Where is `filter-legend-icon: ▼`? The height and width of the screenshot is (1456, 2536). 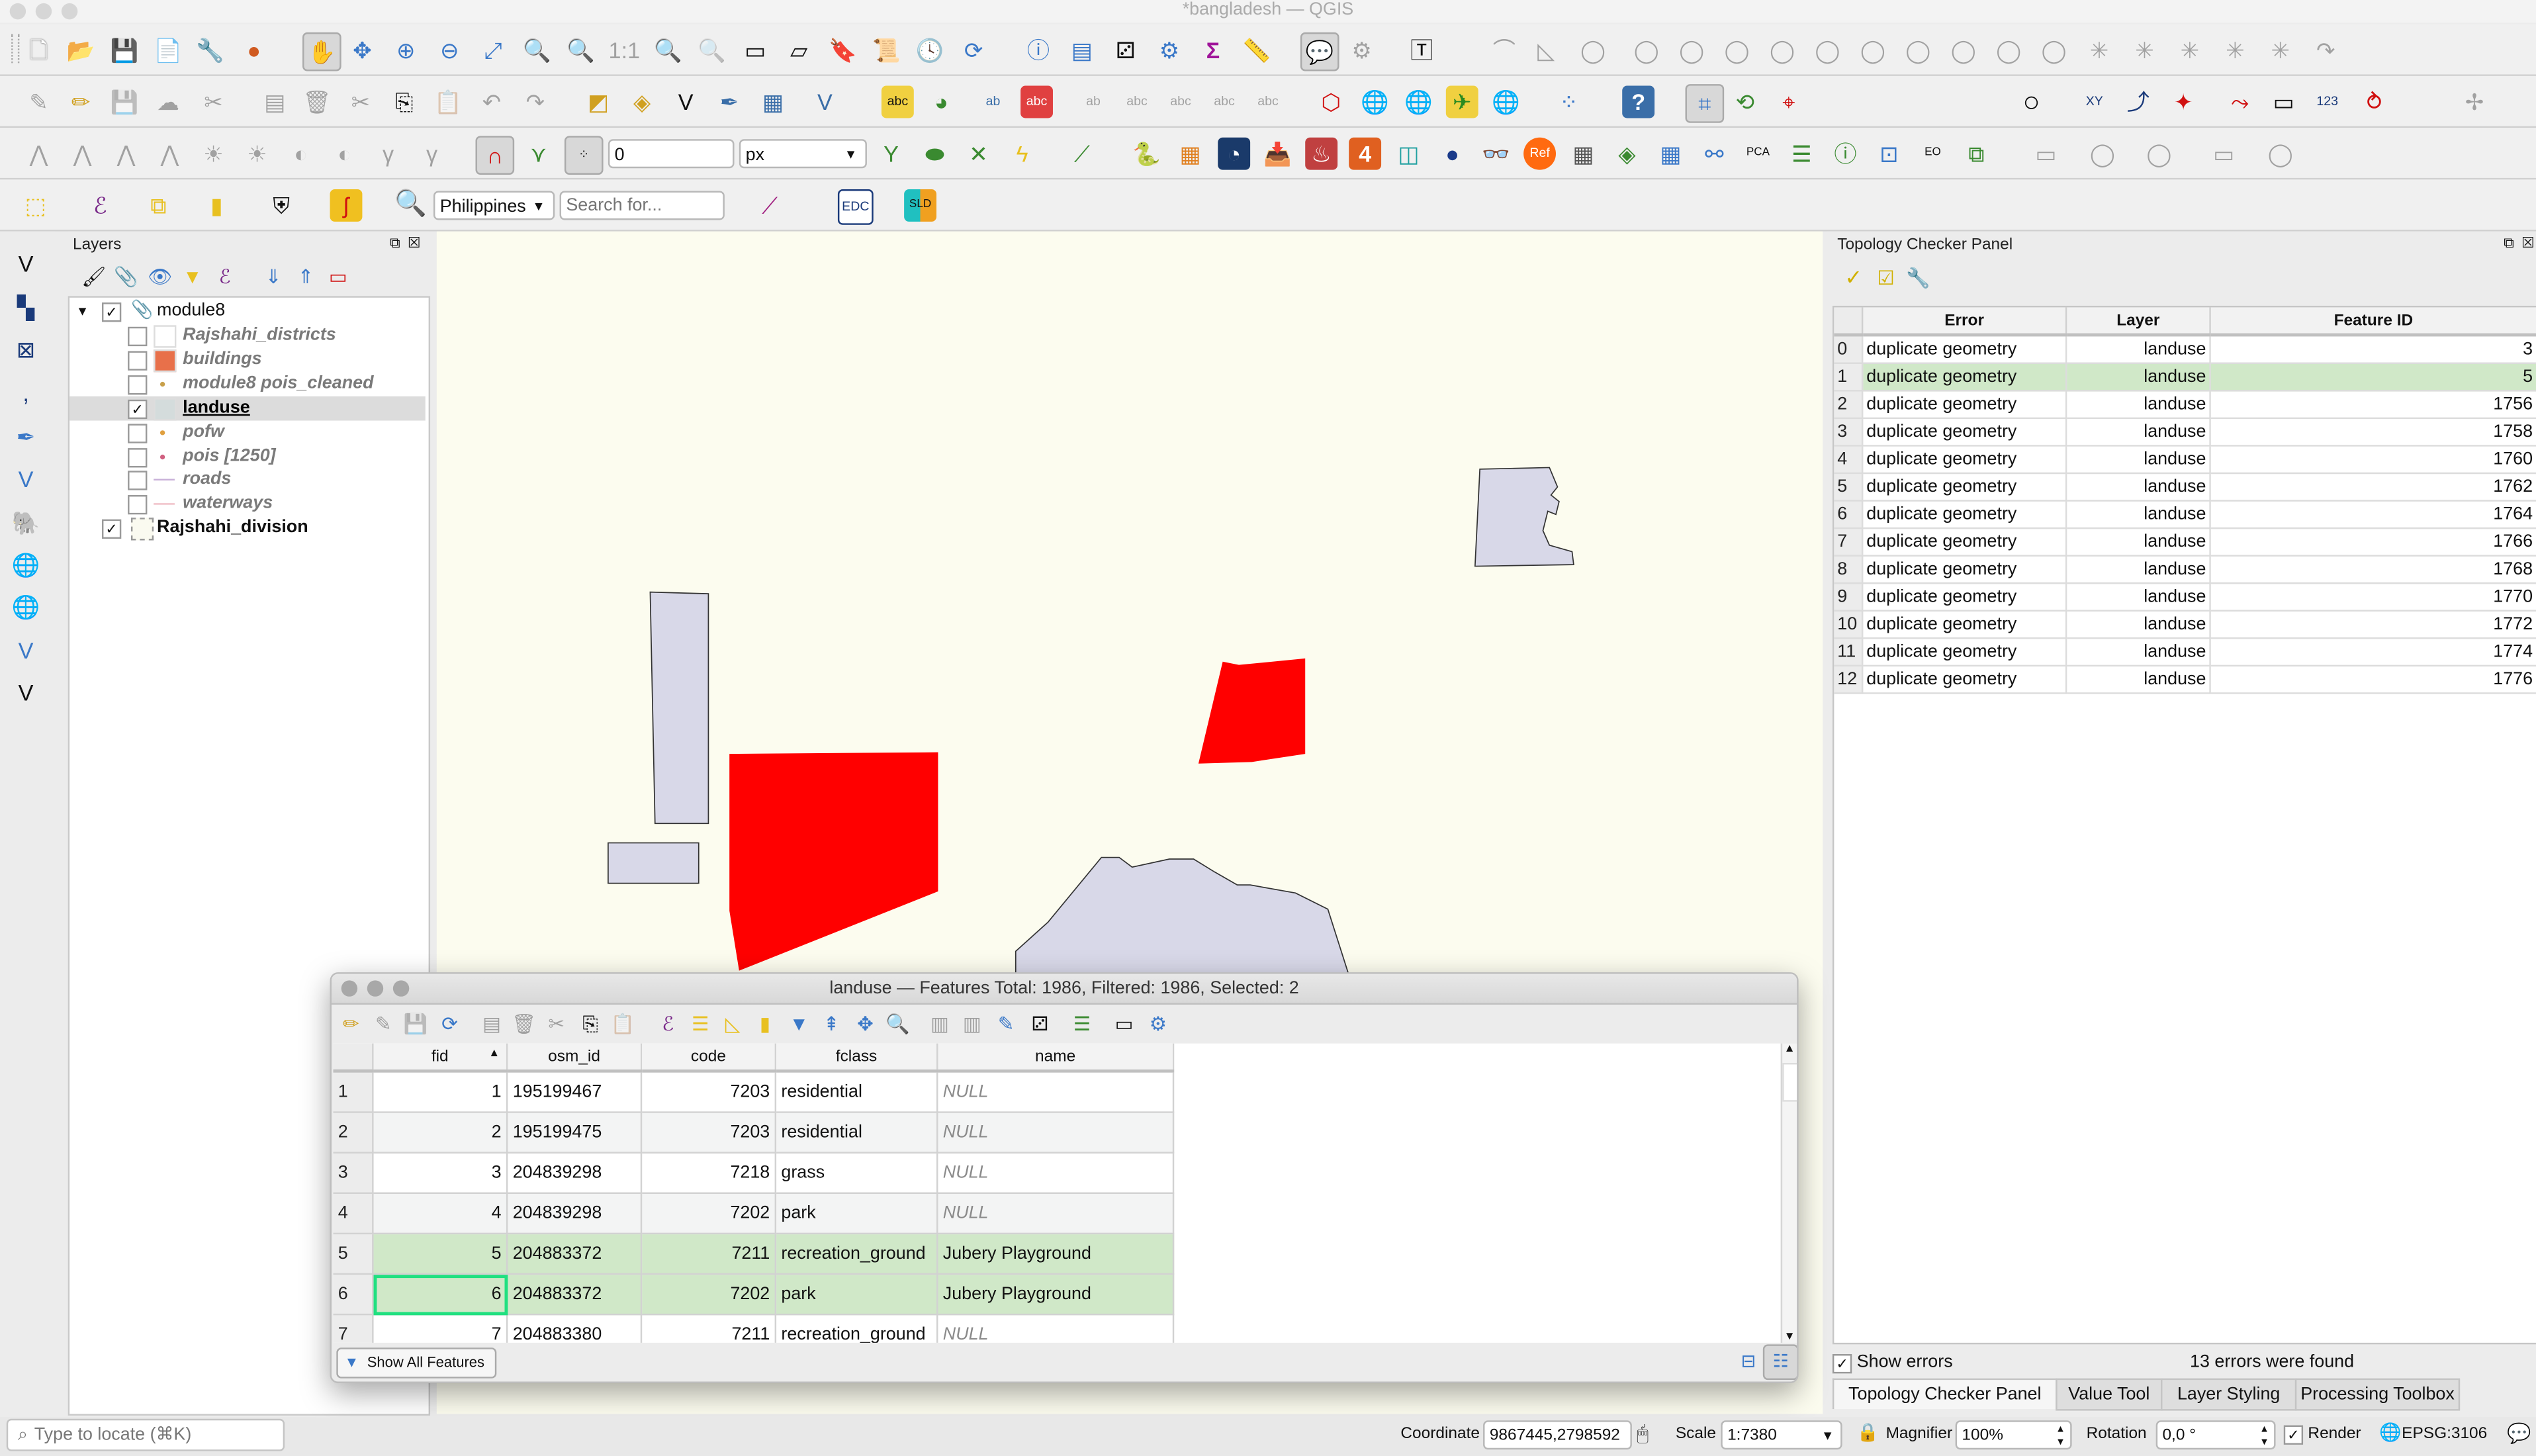
filter-legend-icon: ▼ is located at coordinates (192, 277).